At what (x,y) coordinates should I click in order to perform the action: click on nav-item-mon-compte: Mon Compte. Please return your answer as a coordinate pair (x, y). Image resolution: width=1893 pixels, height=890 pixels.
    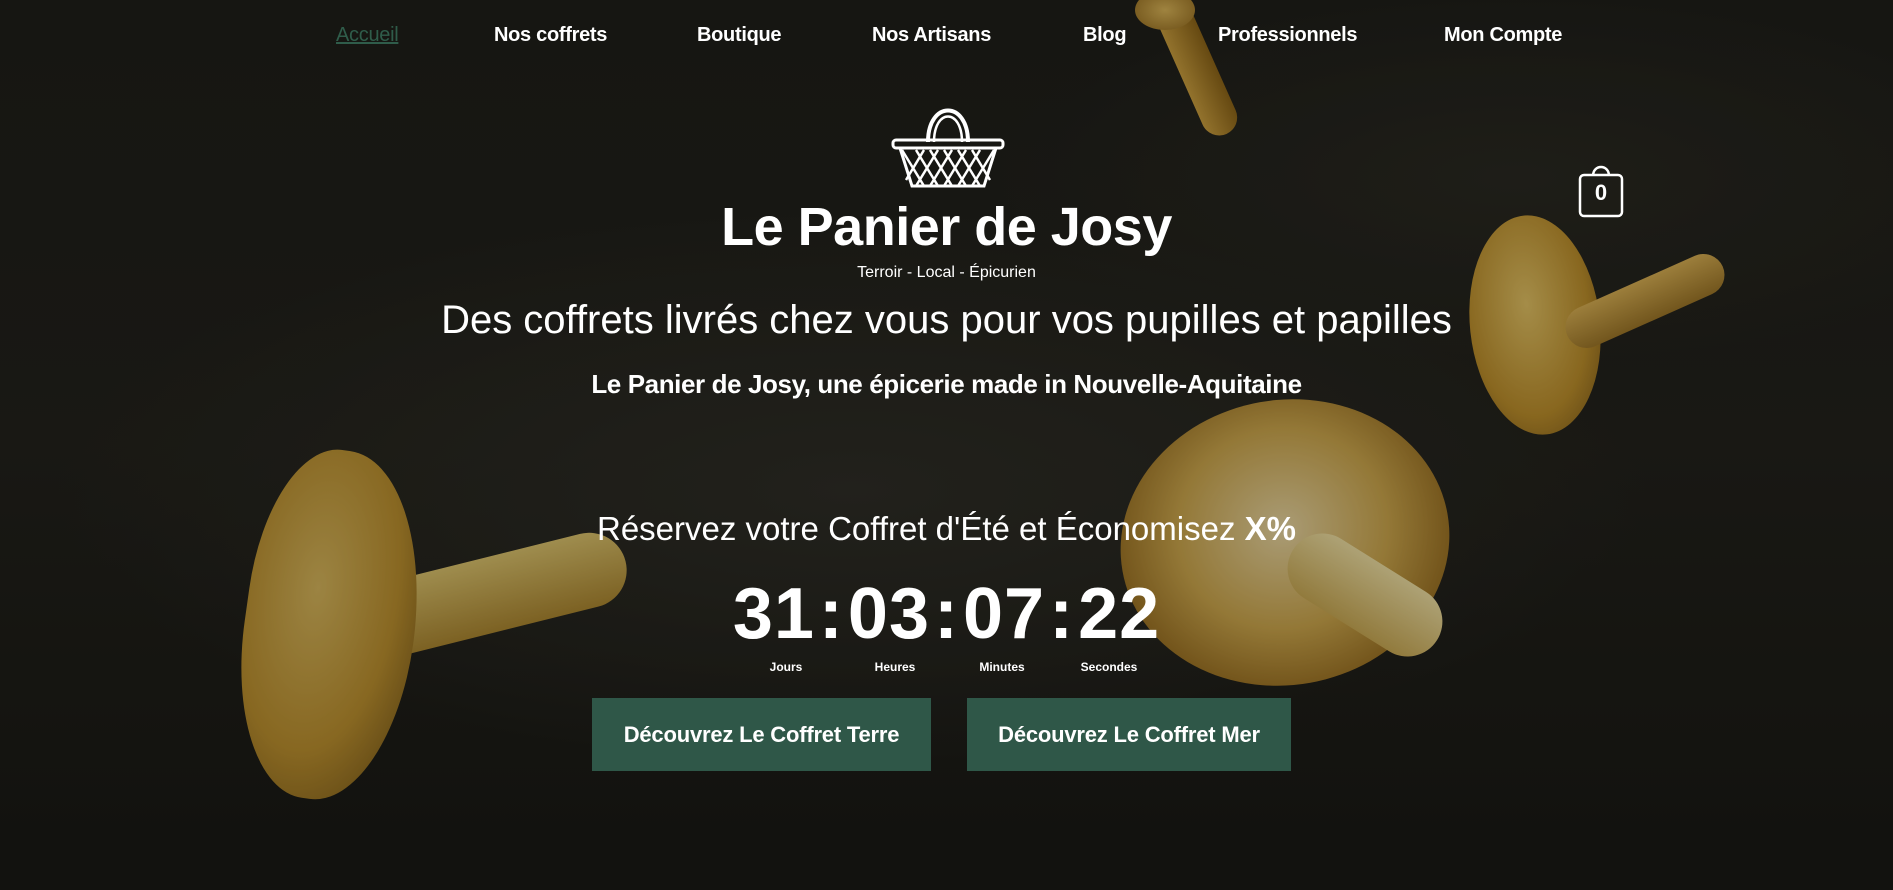
    Looking at the image, I should click on (1503, 35).